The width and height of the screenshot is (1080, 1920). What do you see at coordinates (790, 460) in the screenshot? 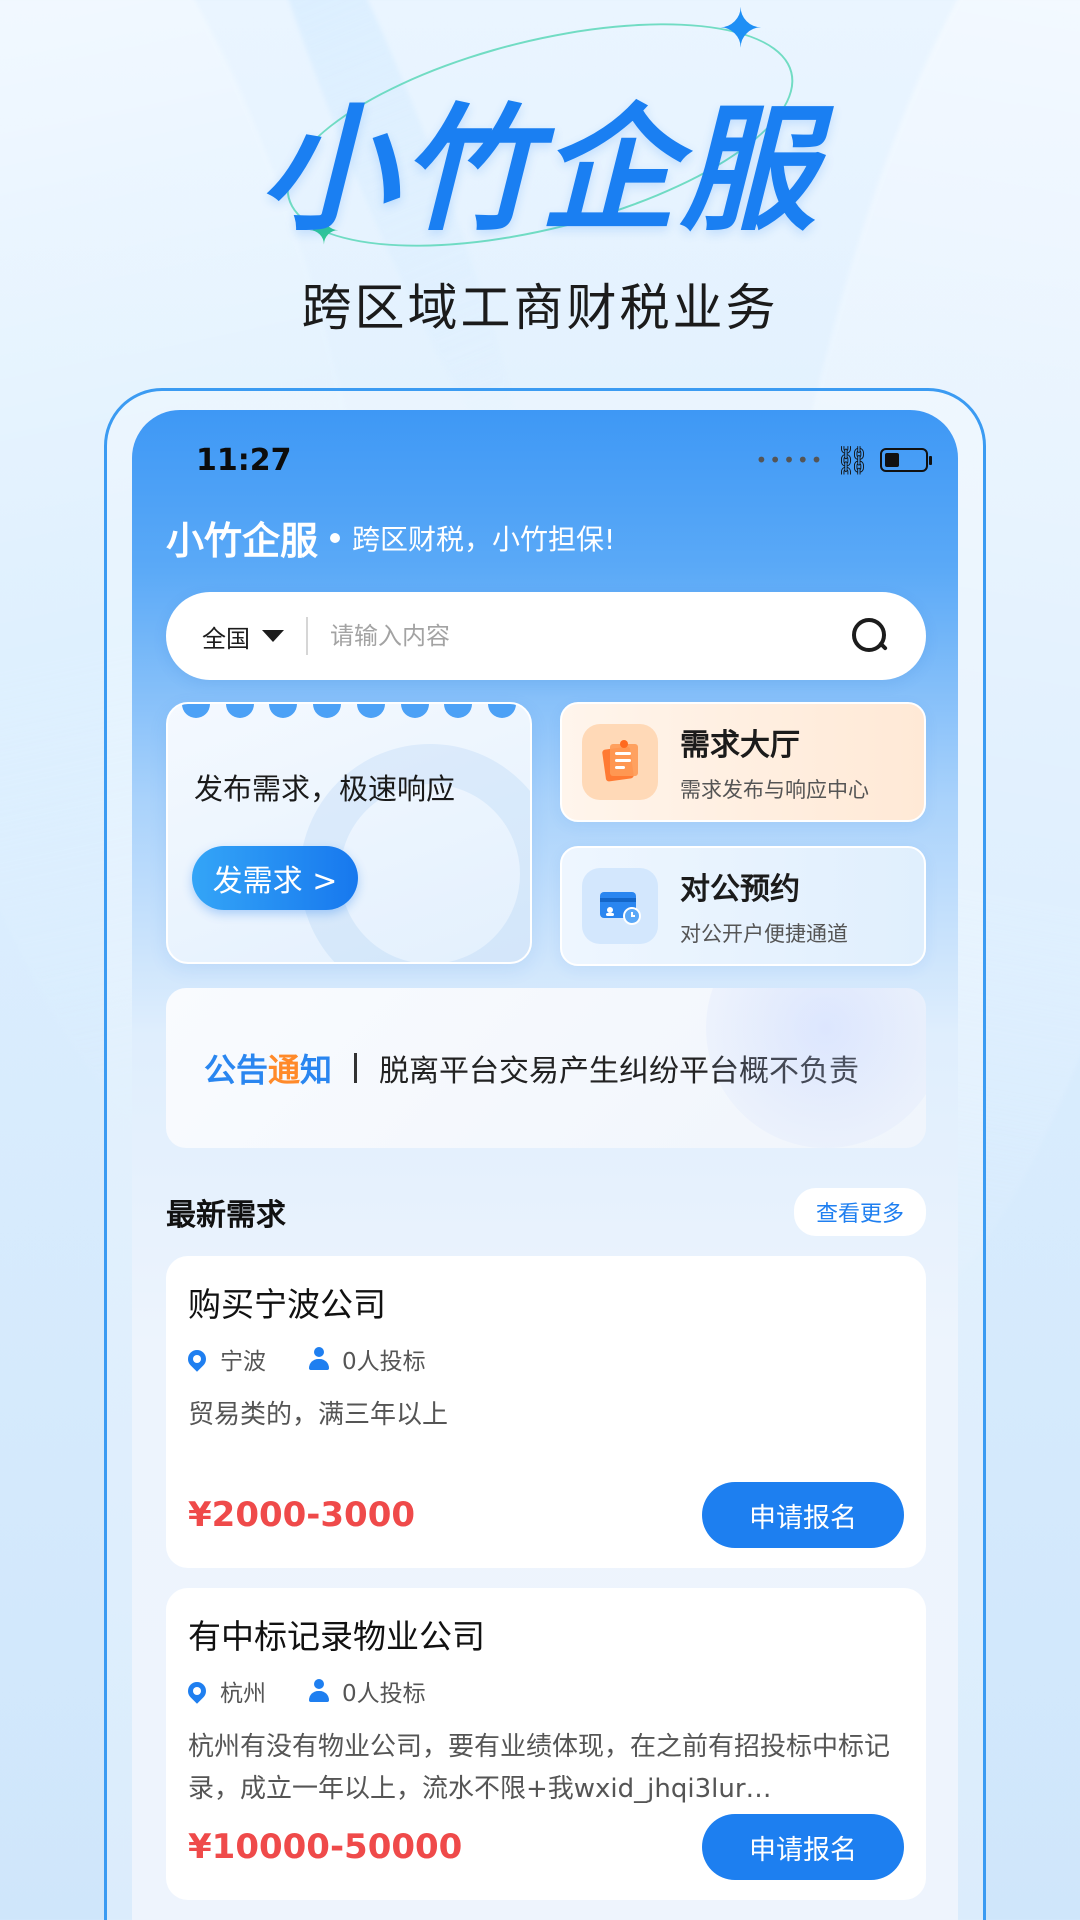
I see `signal-icon: •••••` at bounding box center [790, 460].